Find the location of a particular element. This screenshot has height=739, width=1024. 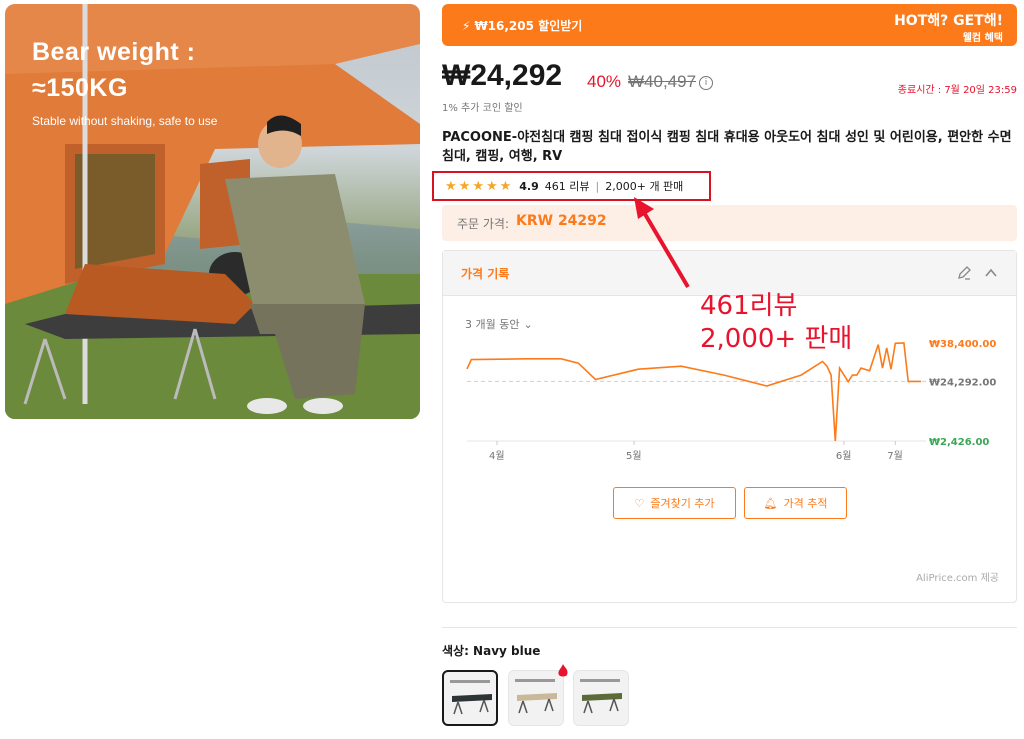

review-count-link: 461 리뷰 is located at coordinates (567, 186).